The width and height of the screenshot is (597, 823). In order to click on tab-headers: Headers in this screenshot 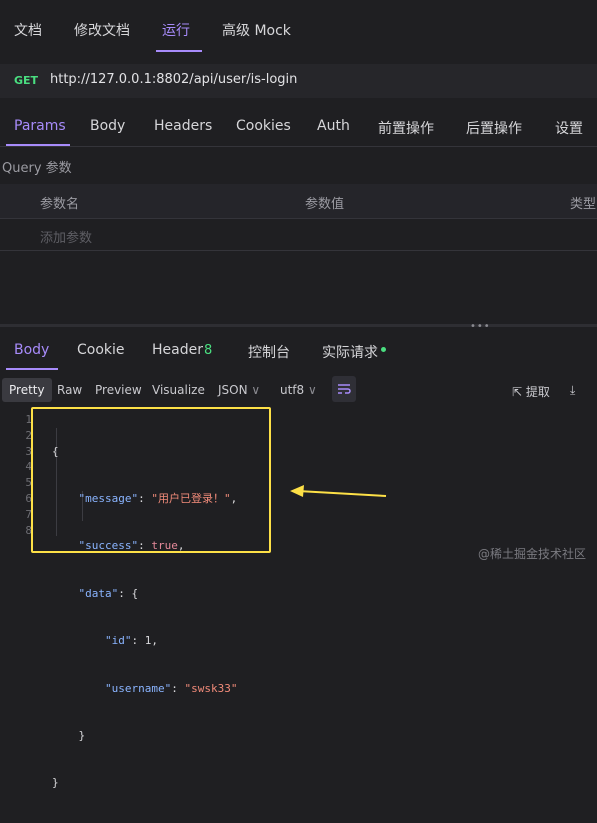, I will do `click(183, 126)`.